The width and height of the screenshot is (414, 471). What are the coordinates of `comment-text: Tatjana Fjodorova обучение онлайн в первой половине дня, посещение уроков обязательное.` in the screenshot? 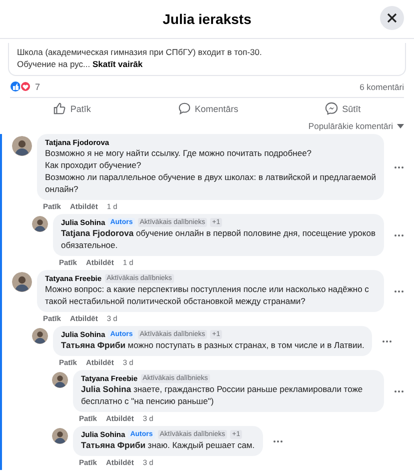 It's located at (218, 239).